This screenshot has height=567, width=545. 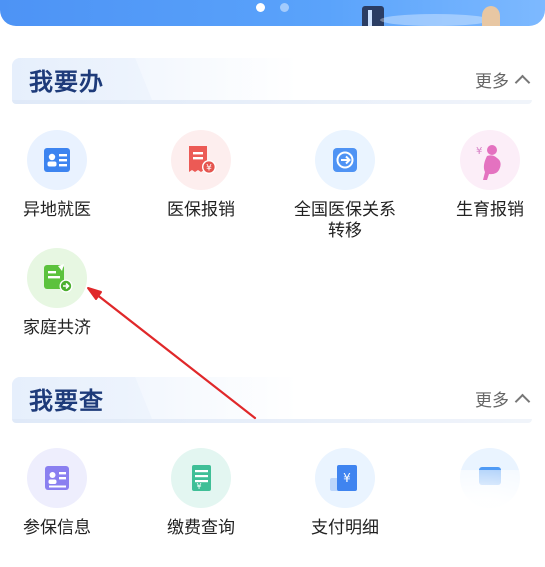 I want to click on service-item-remote-medical: 异地就医, so click(x=61, y=175).